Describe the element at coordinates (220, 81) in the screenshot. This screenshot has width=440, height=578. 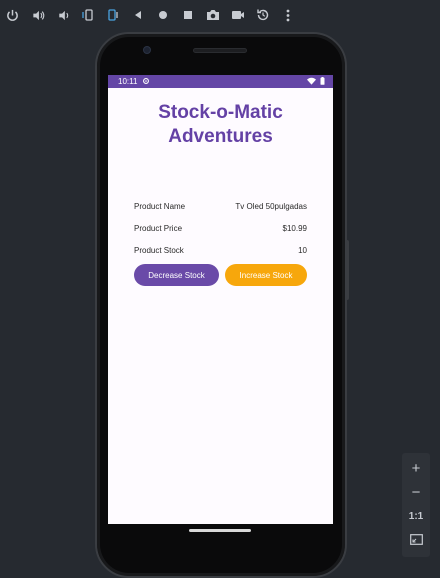
I see `status-bar: 10:11` at that location.